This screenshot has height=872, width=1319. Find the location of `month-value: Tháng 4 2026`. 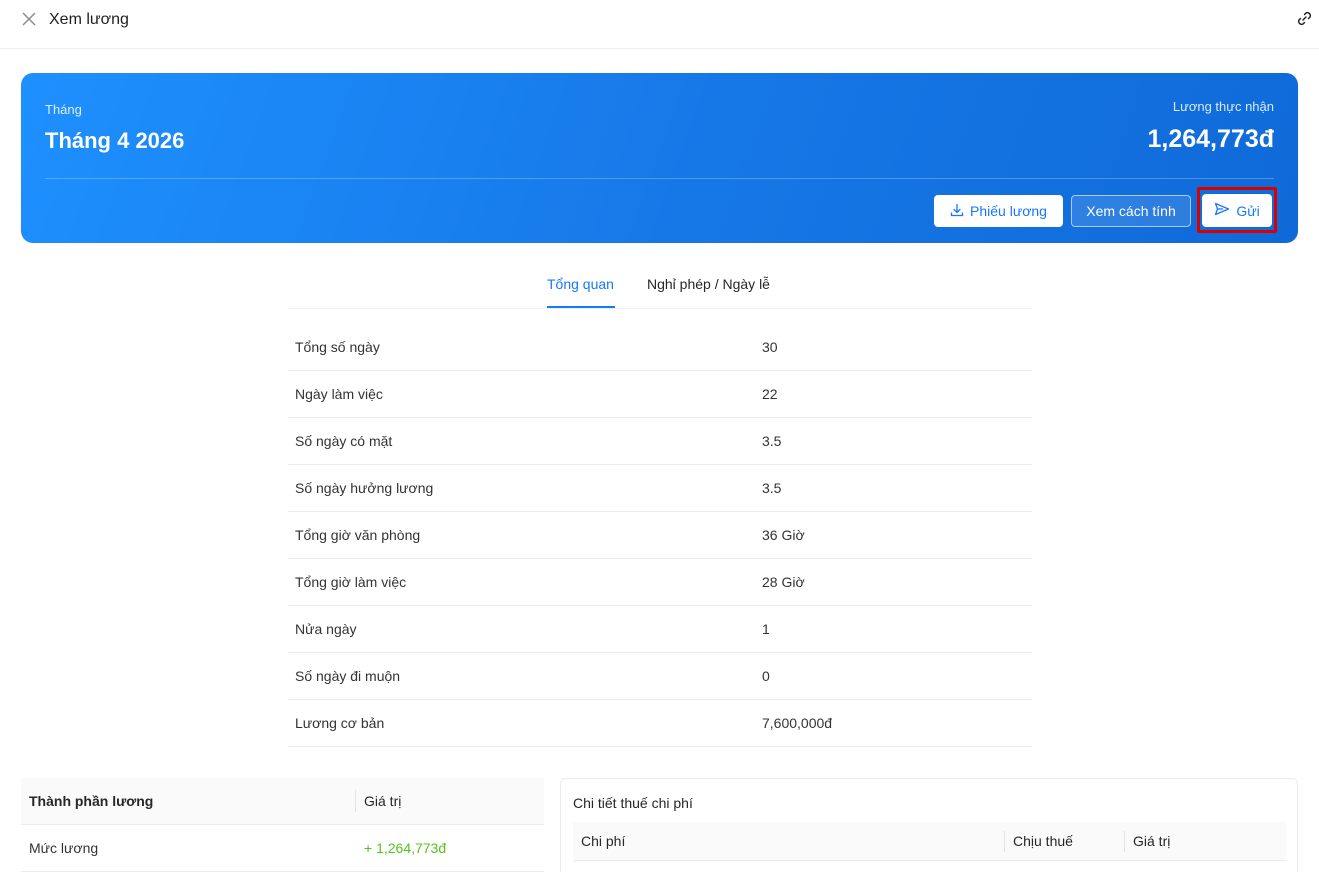

month-value: Tháng 4 2026 is located at coordinates (115, 140).